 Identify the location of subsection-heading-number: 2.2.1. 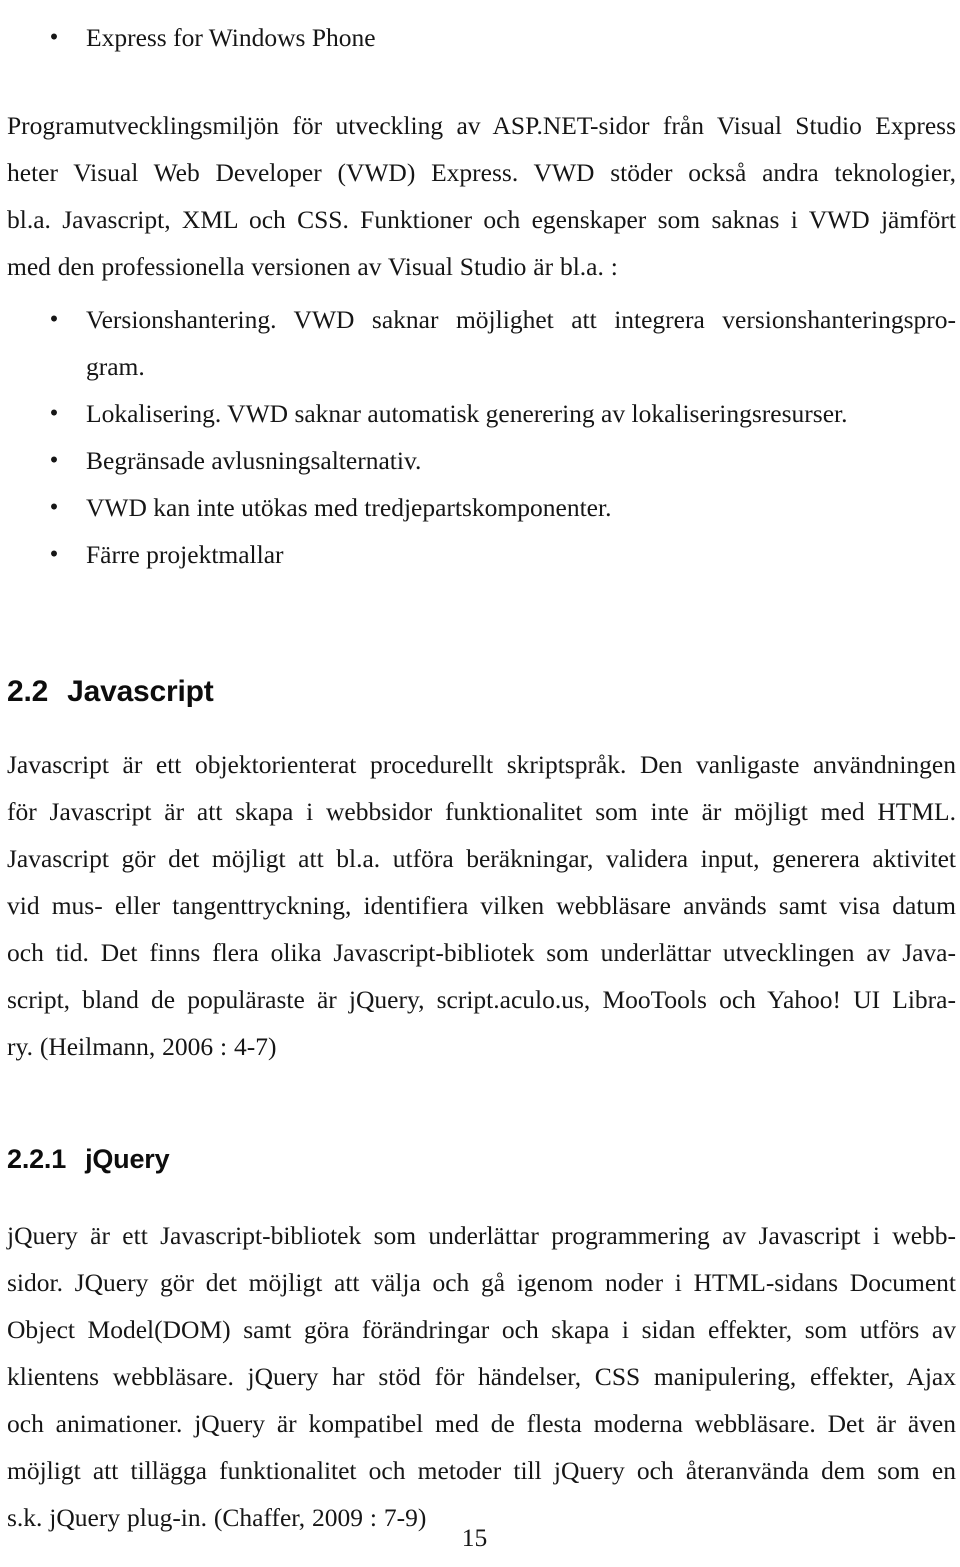
(37, 1159).